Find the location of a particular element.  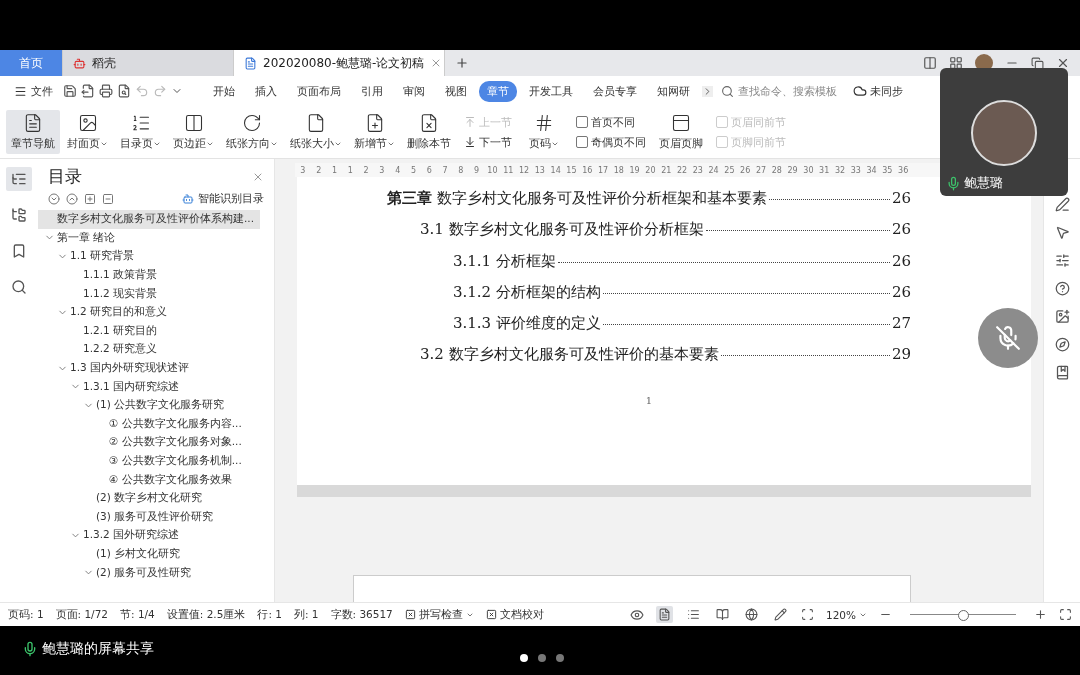

delete-page-icon is located at coordinates (429, 123).